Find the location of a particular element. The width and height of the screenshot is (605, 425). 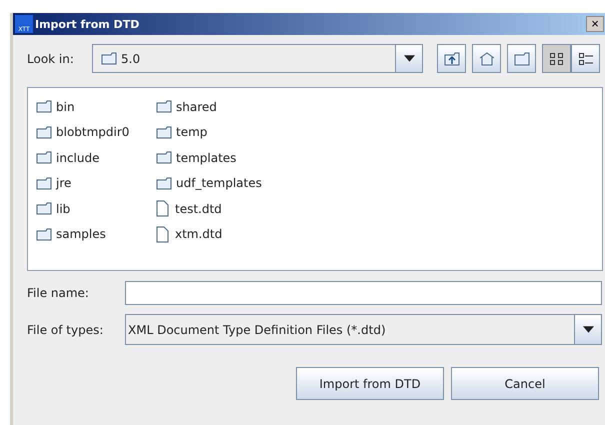

up-button is located at coordinates (451, 58).